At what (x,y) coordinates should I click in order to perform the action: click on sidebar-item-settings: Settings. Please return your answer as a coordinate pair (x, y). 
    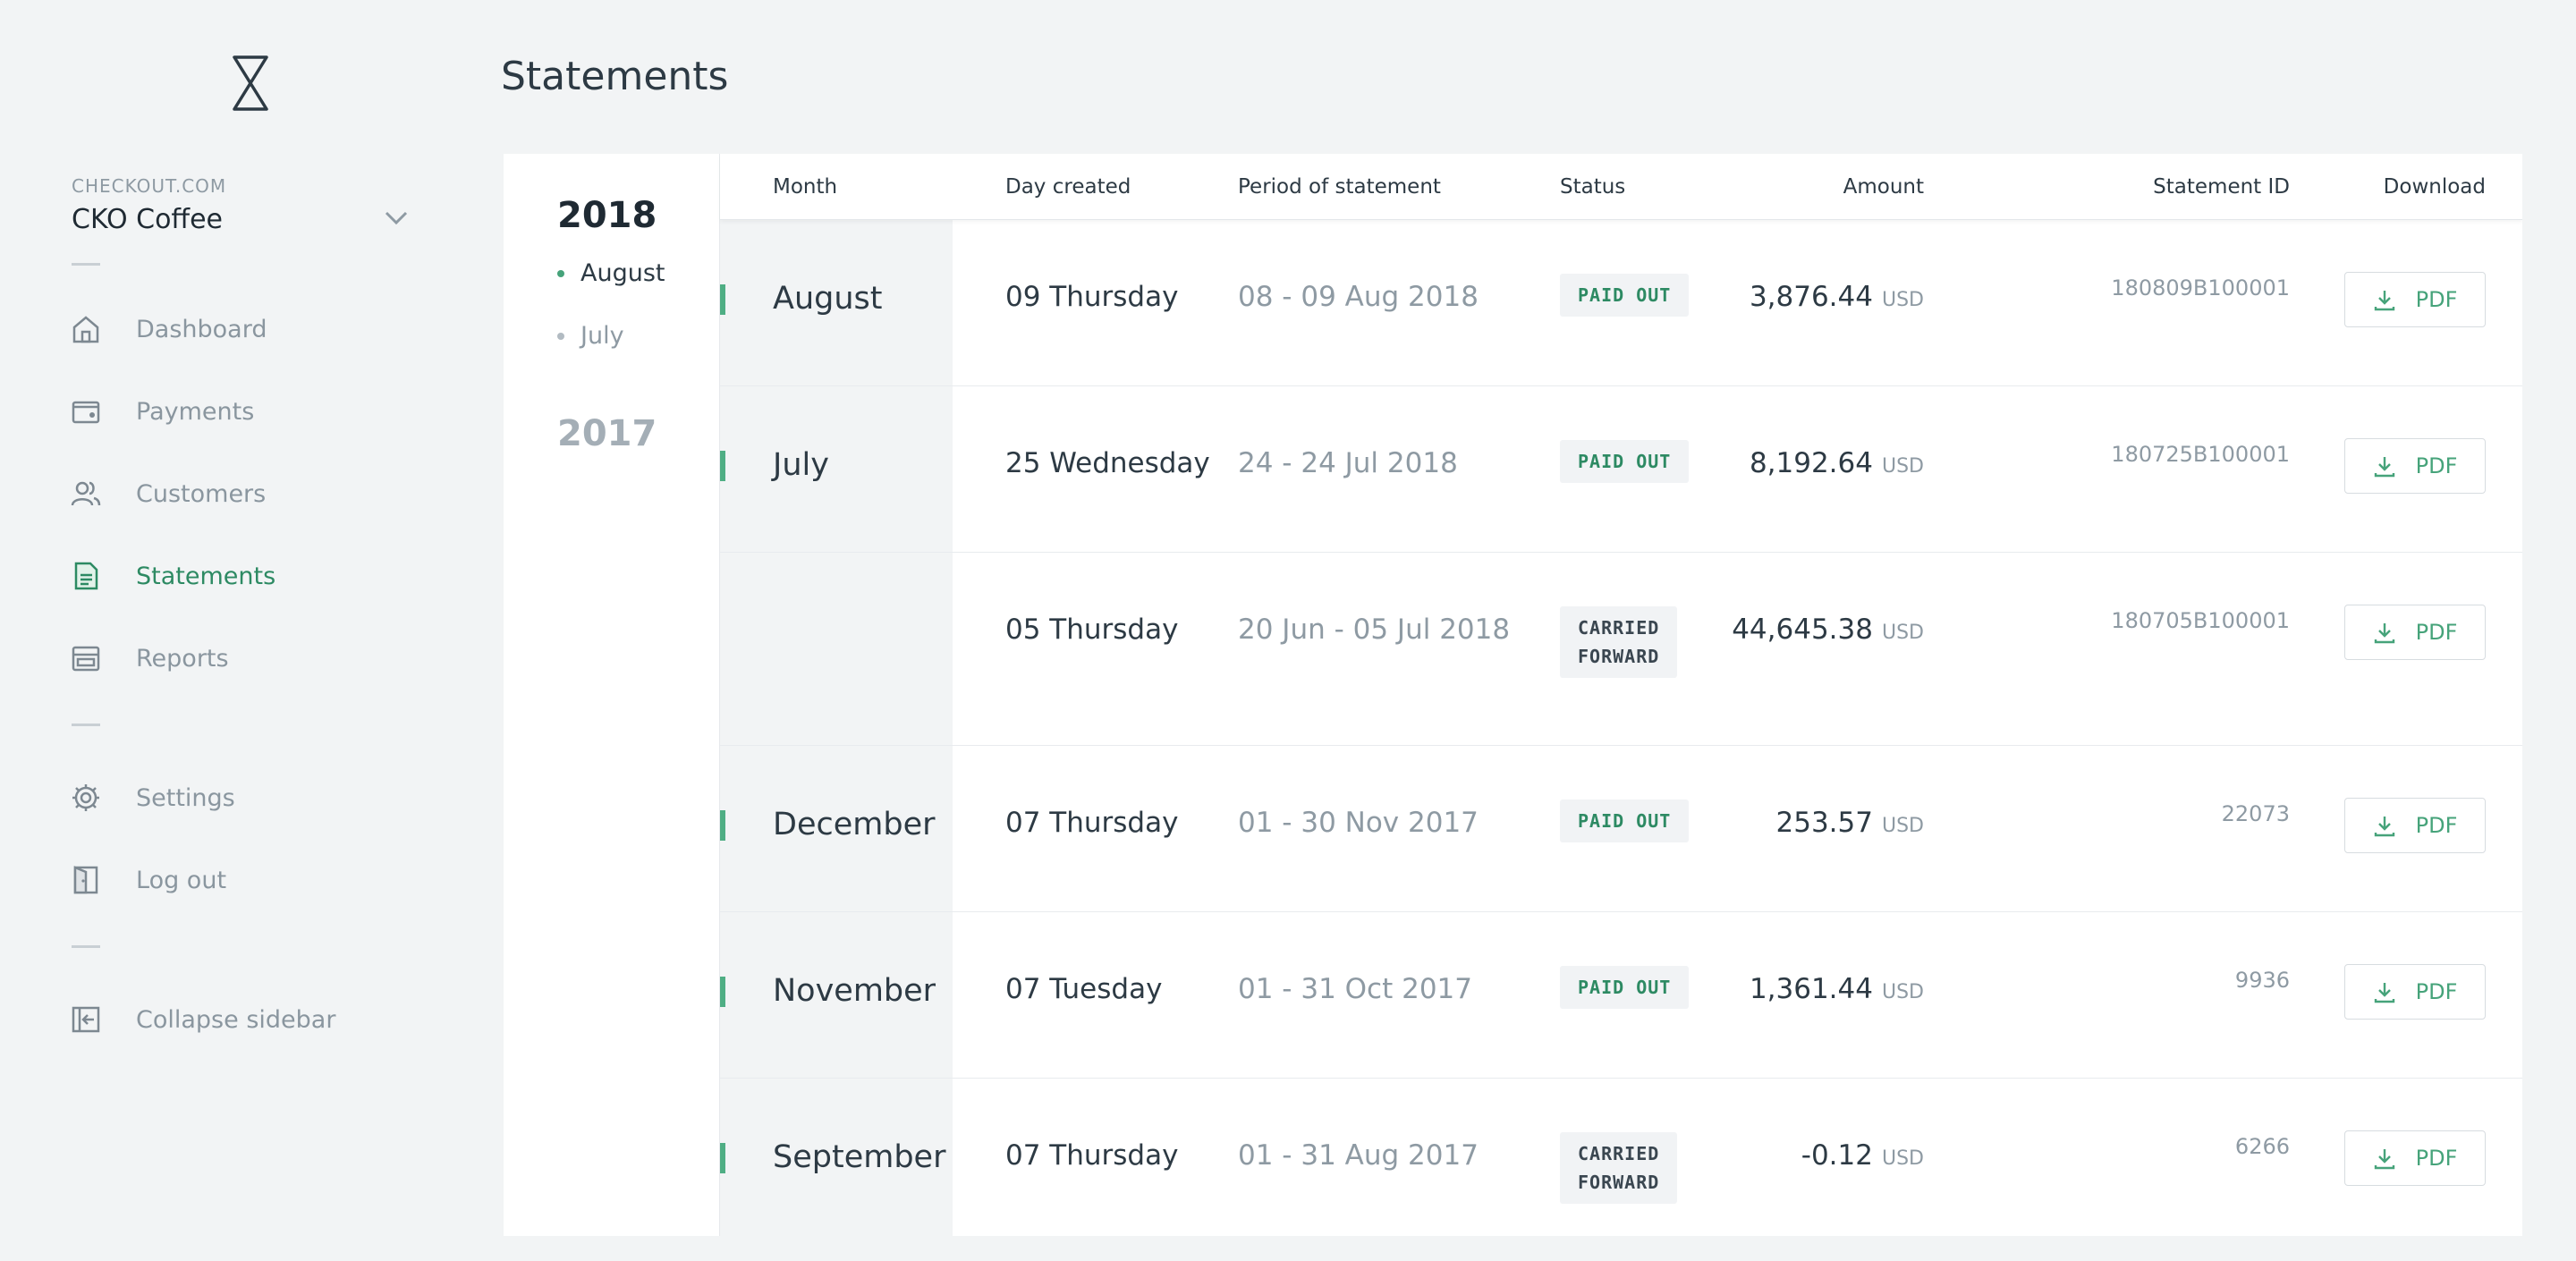
    Looking at the image, I should click on (249, 797).